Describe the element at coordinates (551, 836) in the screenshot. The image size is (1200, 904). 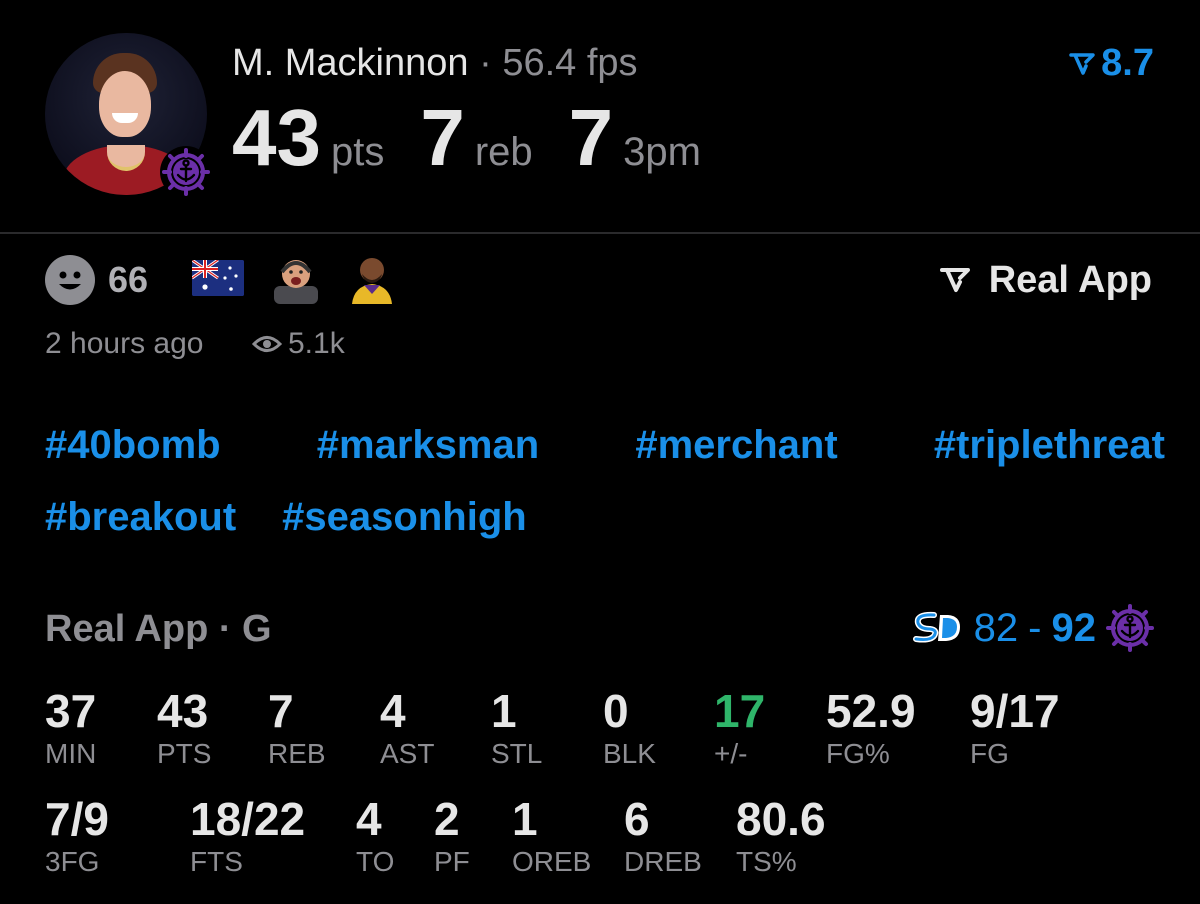
I see `stat-oreb: 1 OREB` at that location.